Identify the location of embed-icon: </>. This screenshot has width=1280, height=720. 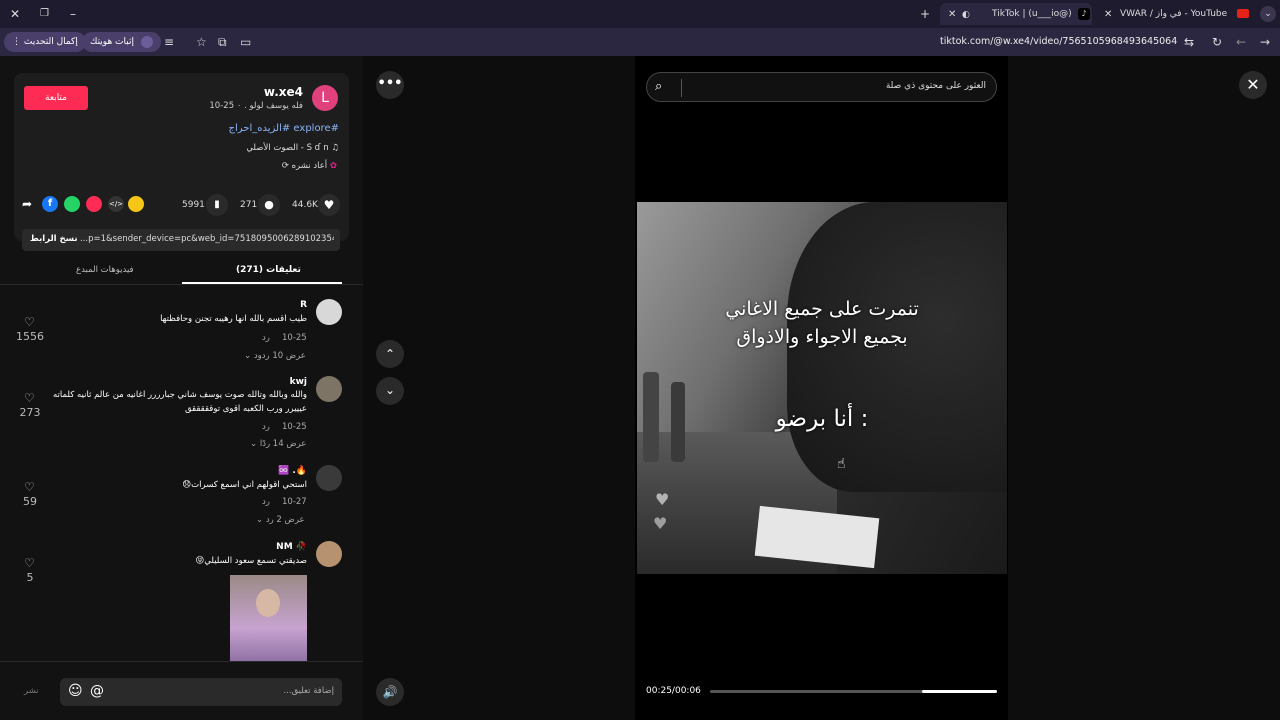
(116, 204).